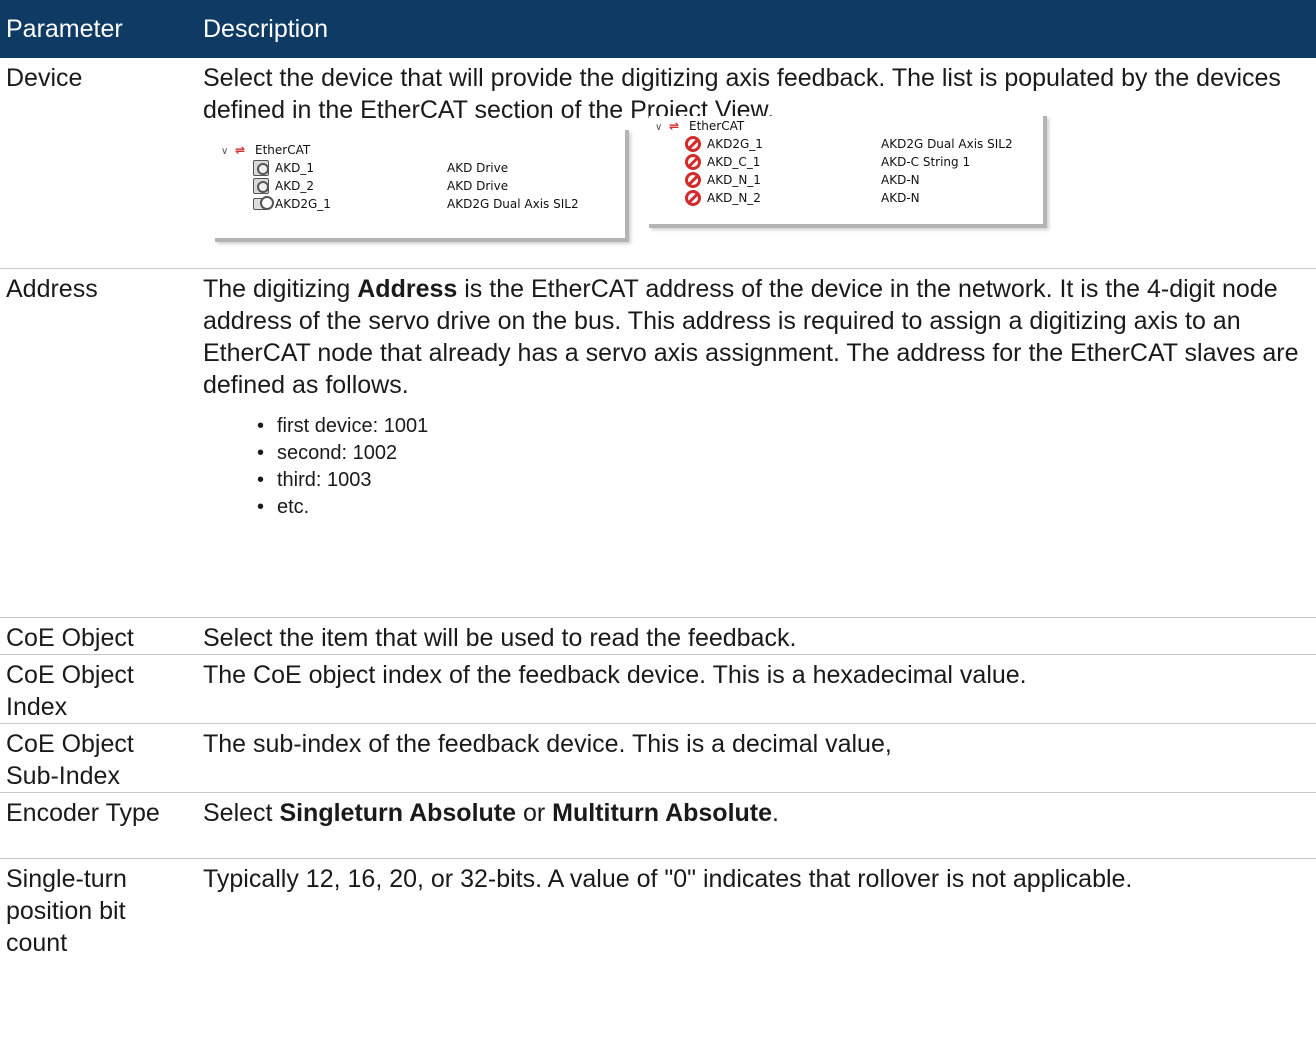 The width and height of the screenshot is (1316, 1062). What do you see at coordinates (734, 180) in the screenshot?
I see `tree-item-name: AKD_N_1` at bounding box center [734, 180].